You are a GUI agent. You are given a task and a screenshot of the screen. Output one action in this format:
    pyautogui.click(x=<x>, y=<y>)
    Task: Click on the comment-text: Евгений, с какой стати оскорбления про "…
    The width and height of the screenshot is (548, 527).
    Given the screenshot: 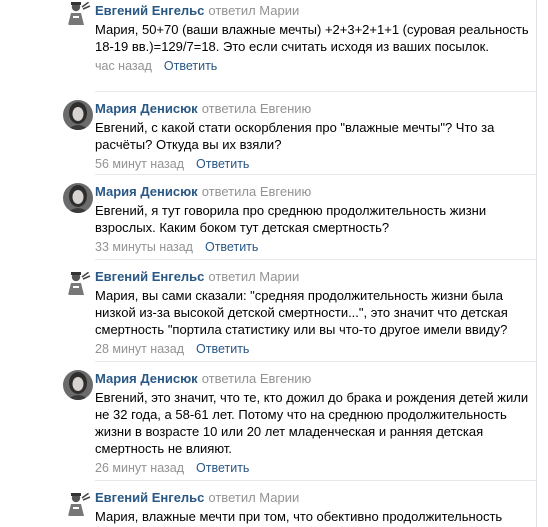 What is the action you would take?
    pyautogui.click(x=295, y=136)
    